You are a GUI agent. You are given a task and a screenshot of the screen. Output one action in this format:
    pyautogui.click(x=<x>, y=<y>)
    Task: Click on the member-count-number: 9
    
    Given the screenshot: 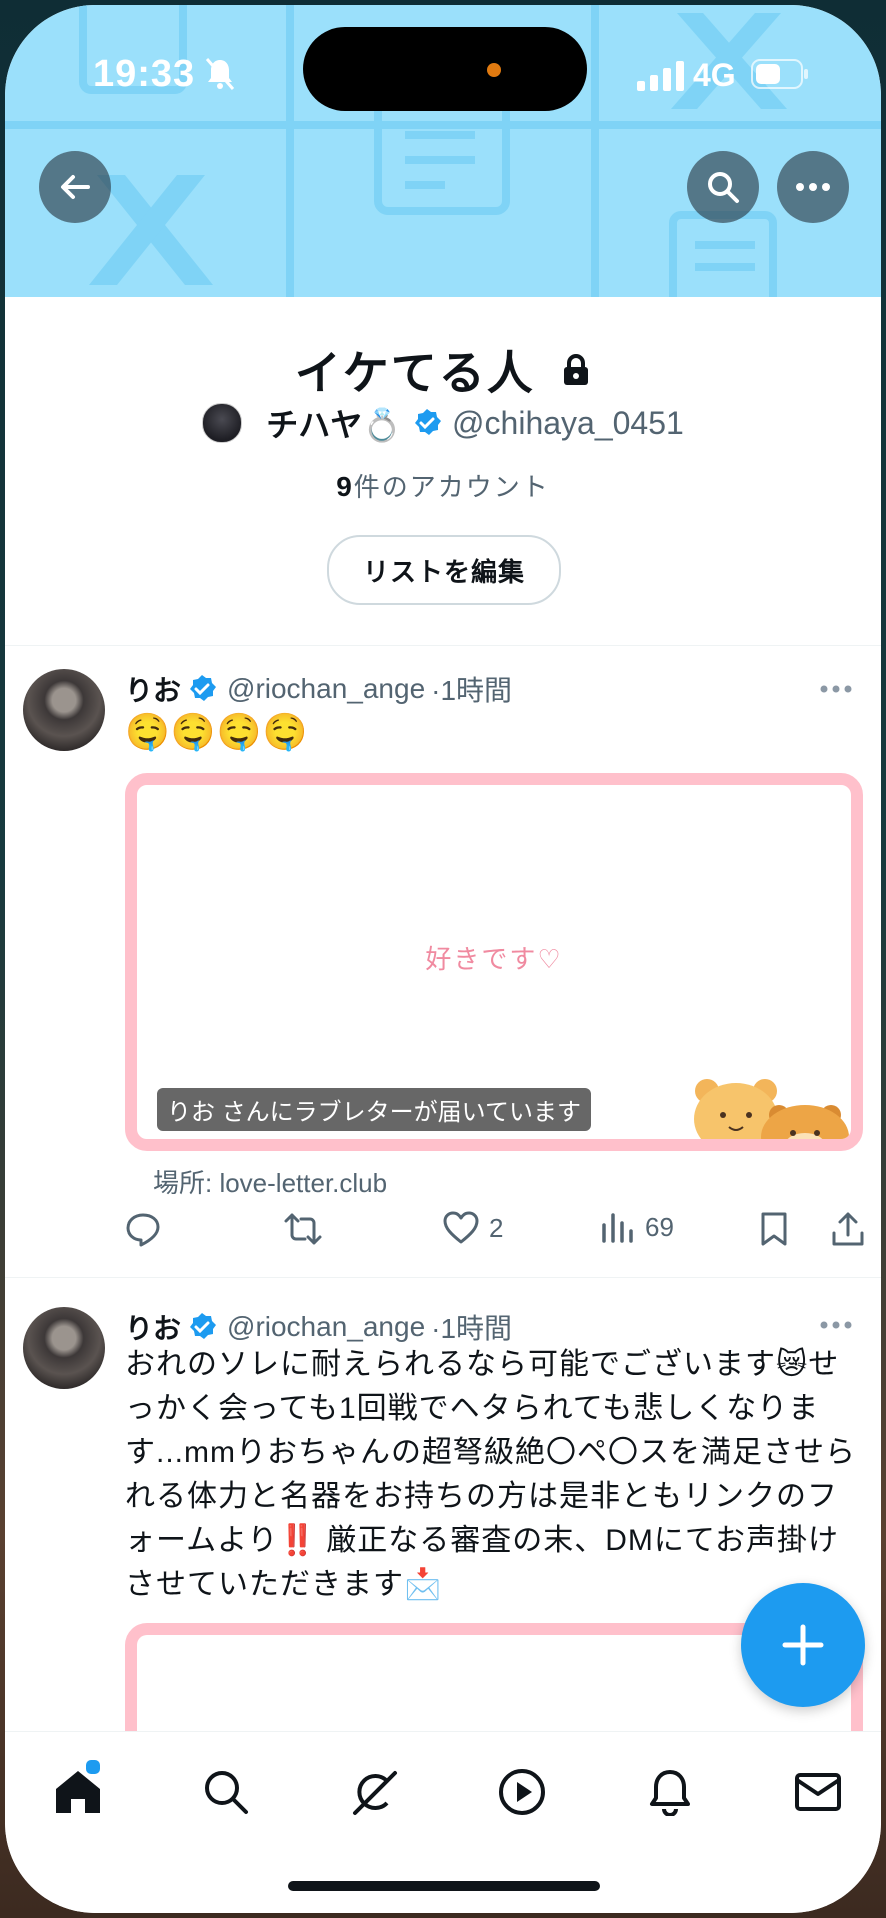 What is the action you would take?
    pyautogui.click(x=345, y=486)
    